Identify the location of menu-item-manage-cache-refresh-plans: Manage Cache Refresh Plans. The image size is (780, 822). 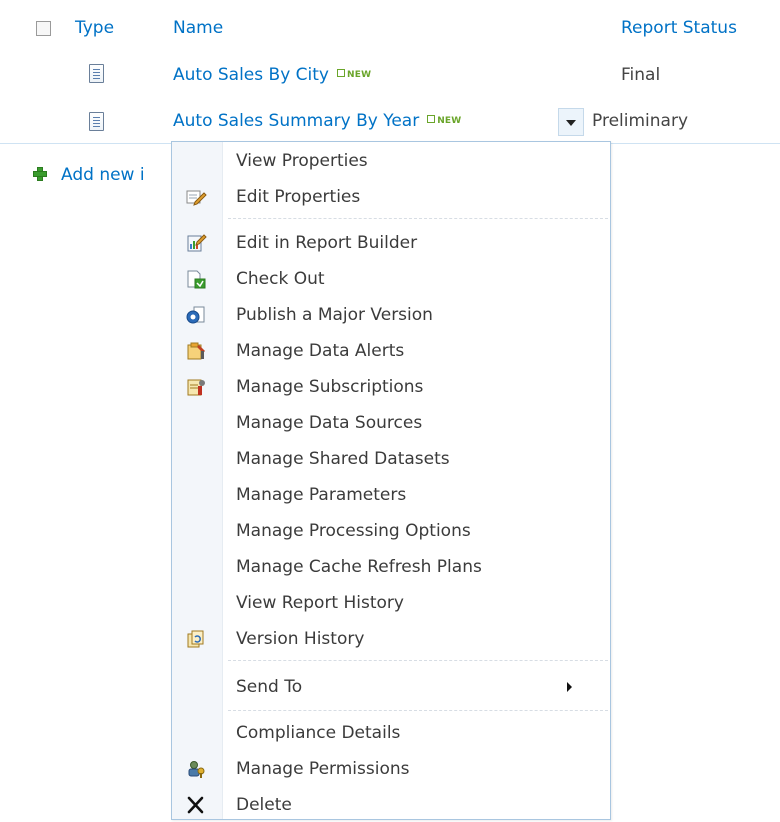
(391, 567).